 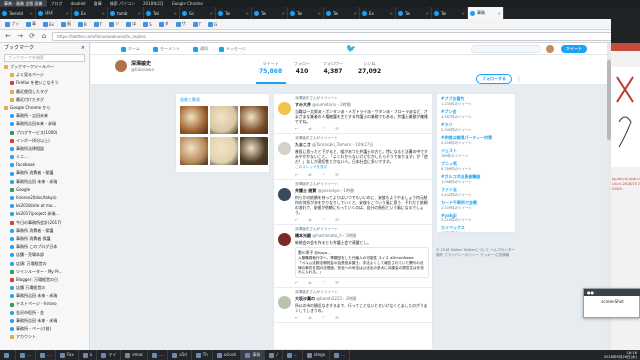 I want to click on bookmark-toolbar-item: B, so click(x=82, y=24).